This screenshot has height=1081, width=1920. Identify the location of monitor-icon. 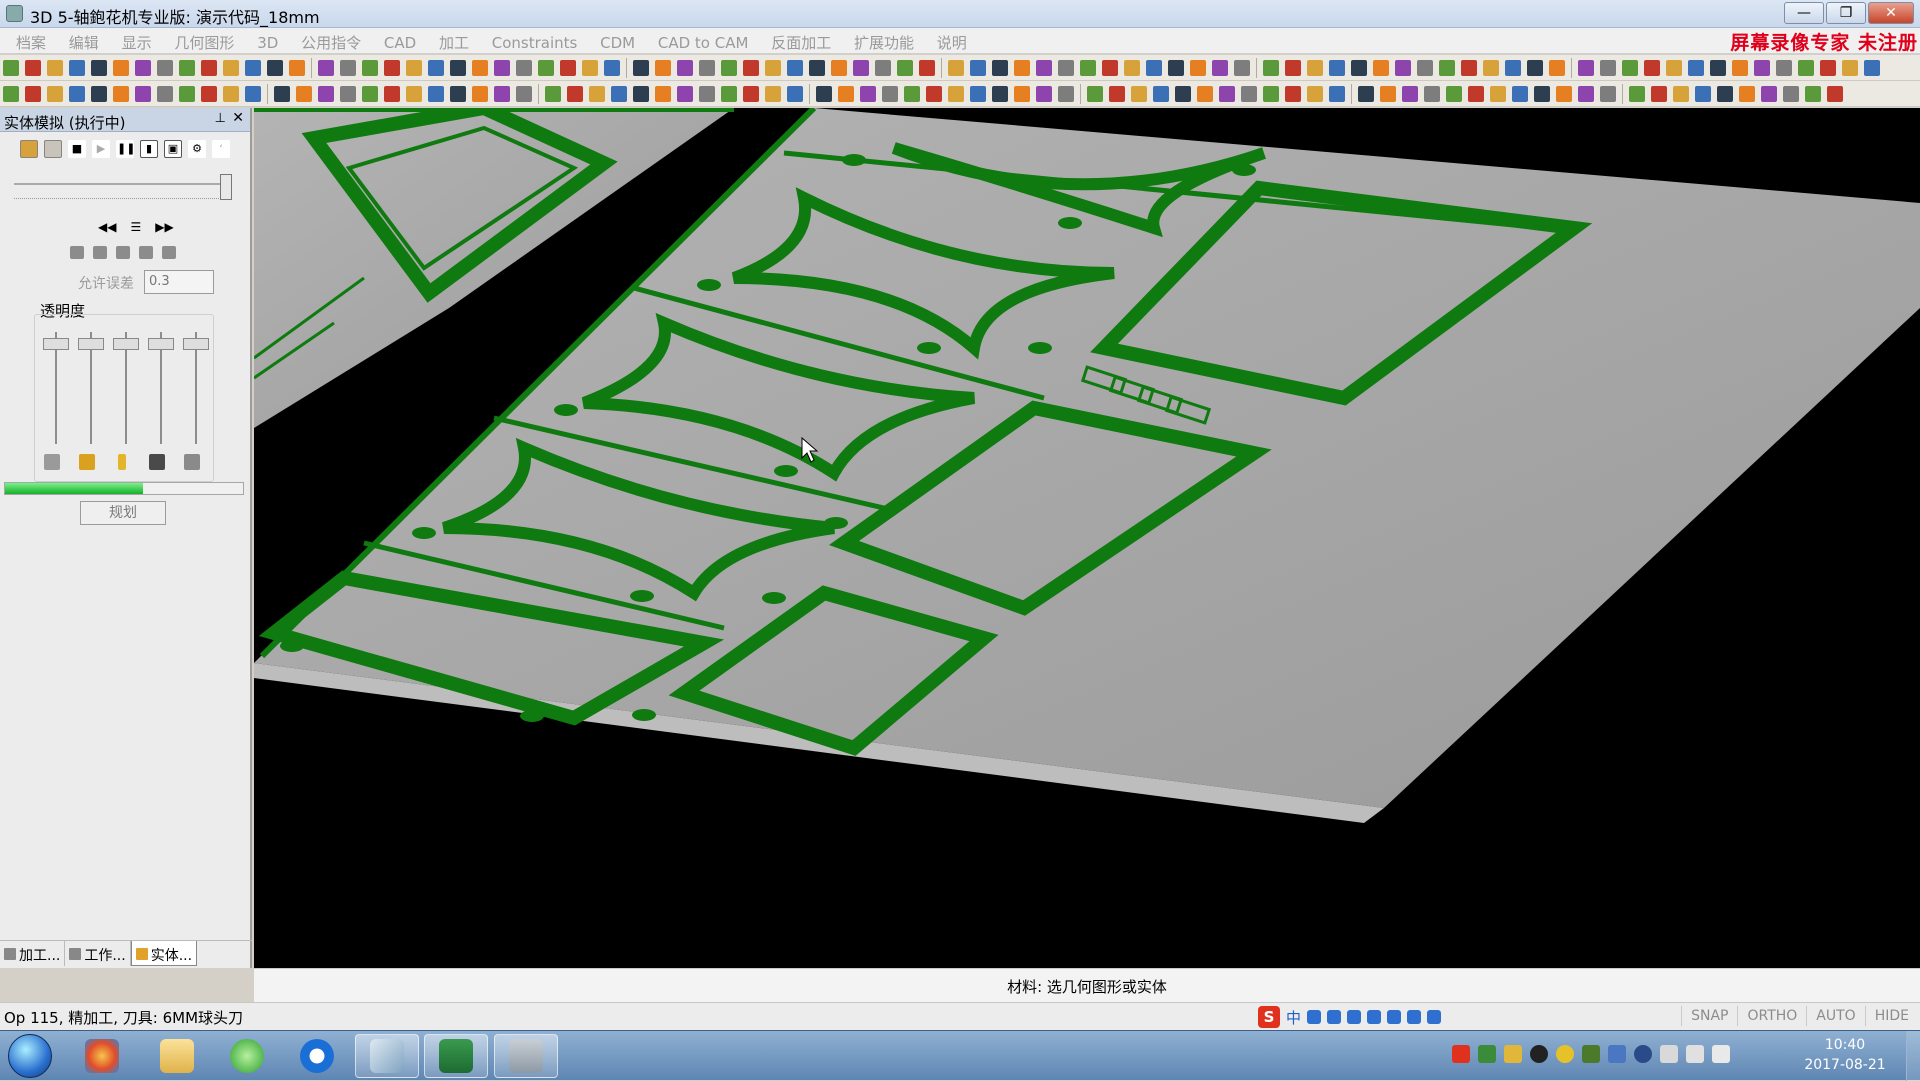
(1617, 1054).